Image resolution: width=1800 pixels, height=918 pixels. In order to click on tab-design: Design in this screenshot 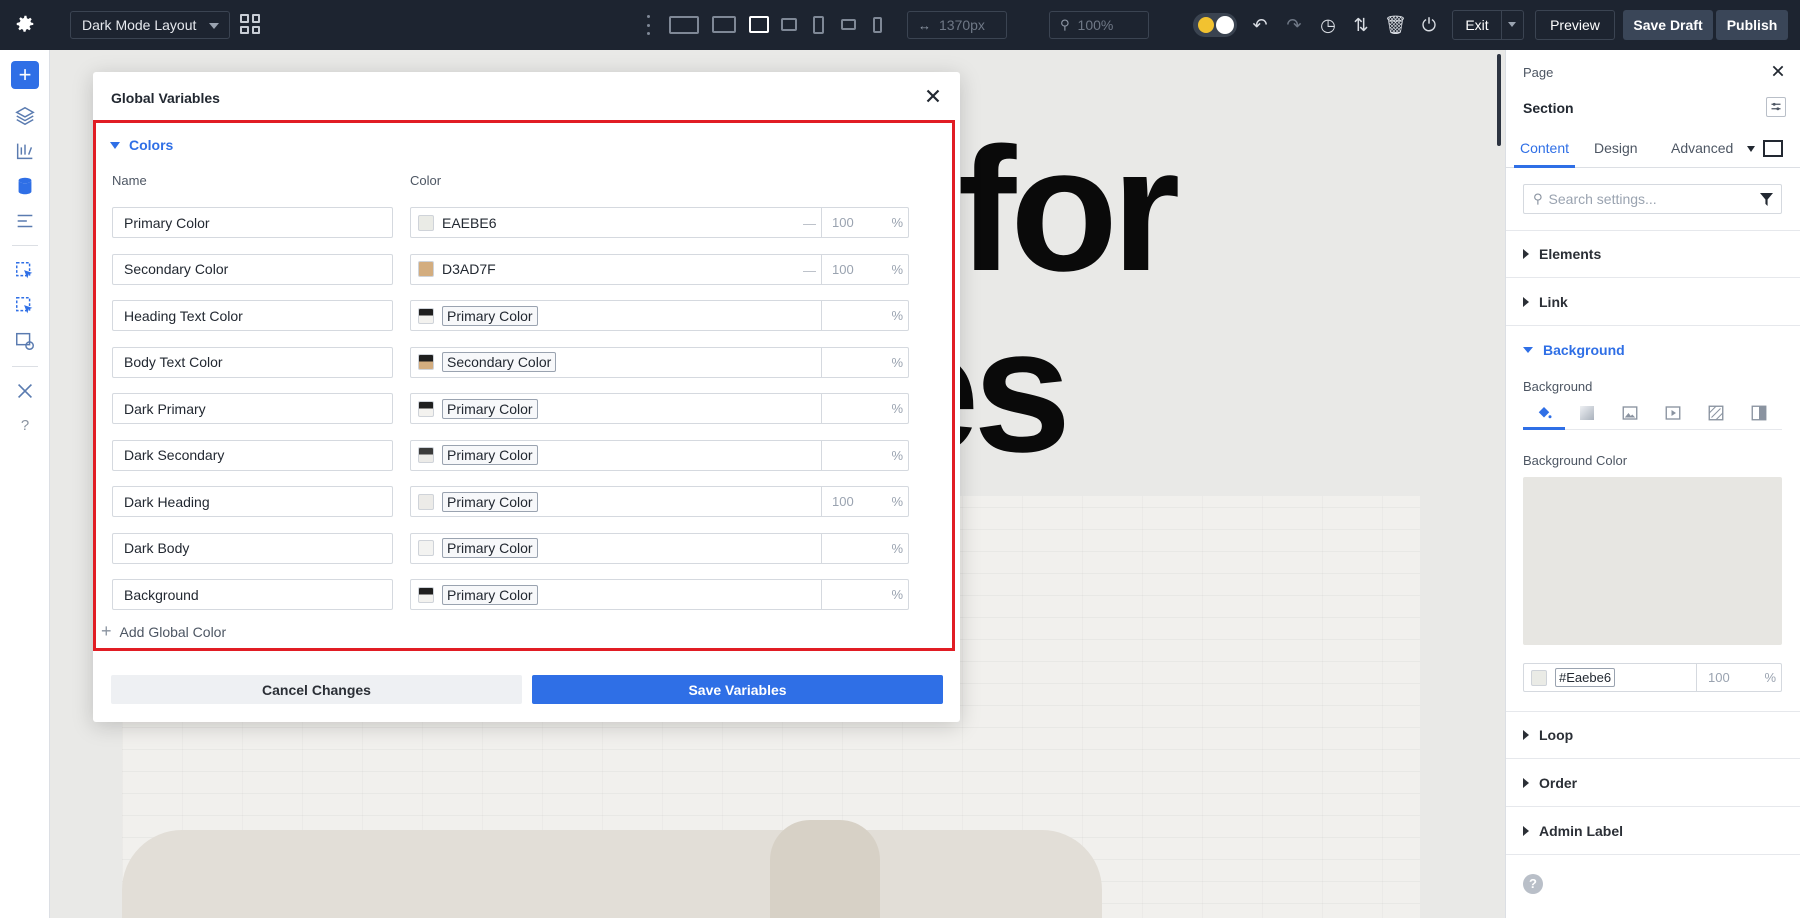, I will do `click(1616, 151)`.